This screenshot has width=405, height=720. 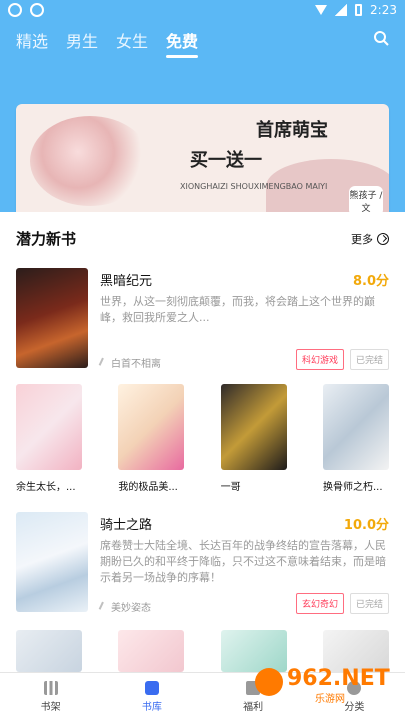 What do you see at coordinates (359, 10) in the screenshot?
I see `battery-icon` at bounding box center [359, 10].